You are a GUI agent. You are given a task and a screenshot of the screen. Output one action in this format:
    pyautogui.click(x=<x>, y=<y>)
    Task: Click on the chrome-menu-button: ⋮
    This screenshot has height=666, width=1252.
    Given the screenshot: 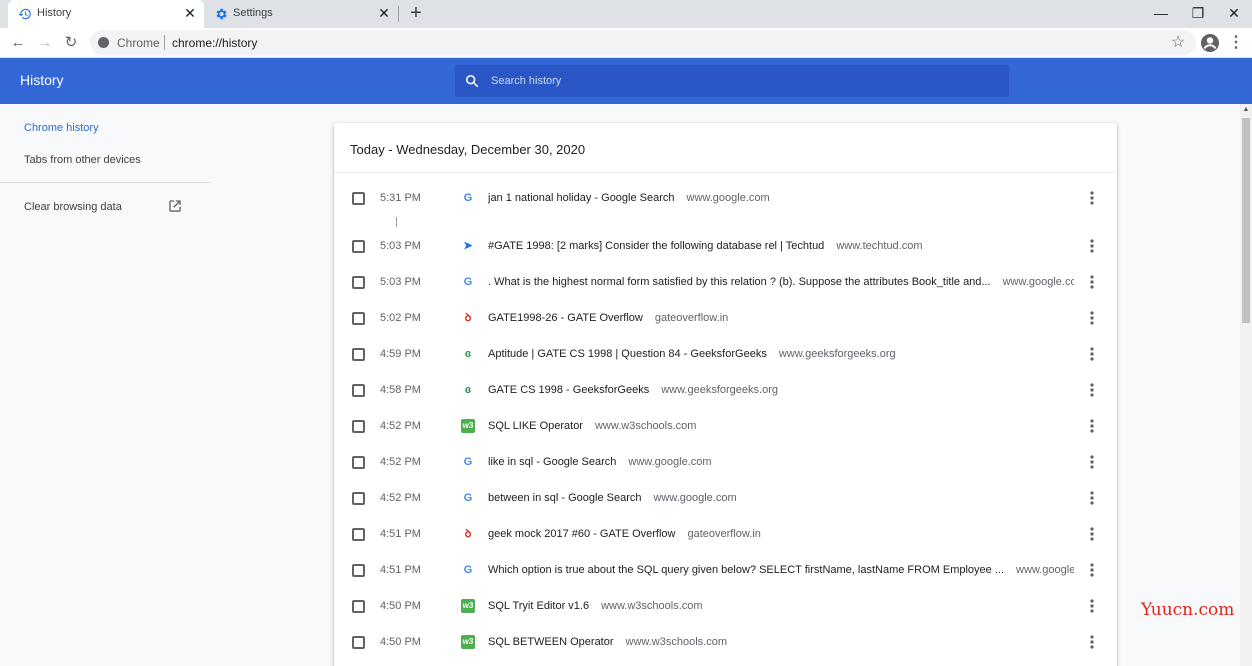 What is the action you would take?
    pyautogui.click(x=1236, y=43)
    